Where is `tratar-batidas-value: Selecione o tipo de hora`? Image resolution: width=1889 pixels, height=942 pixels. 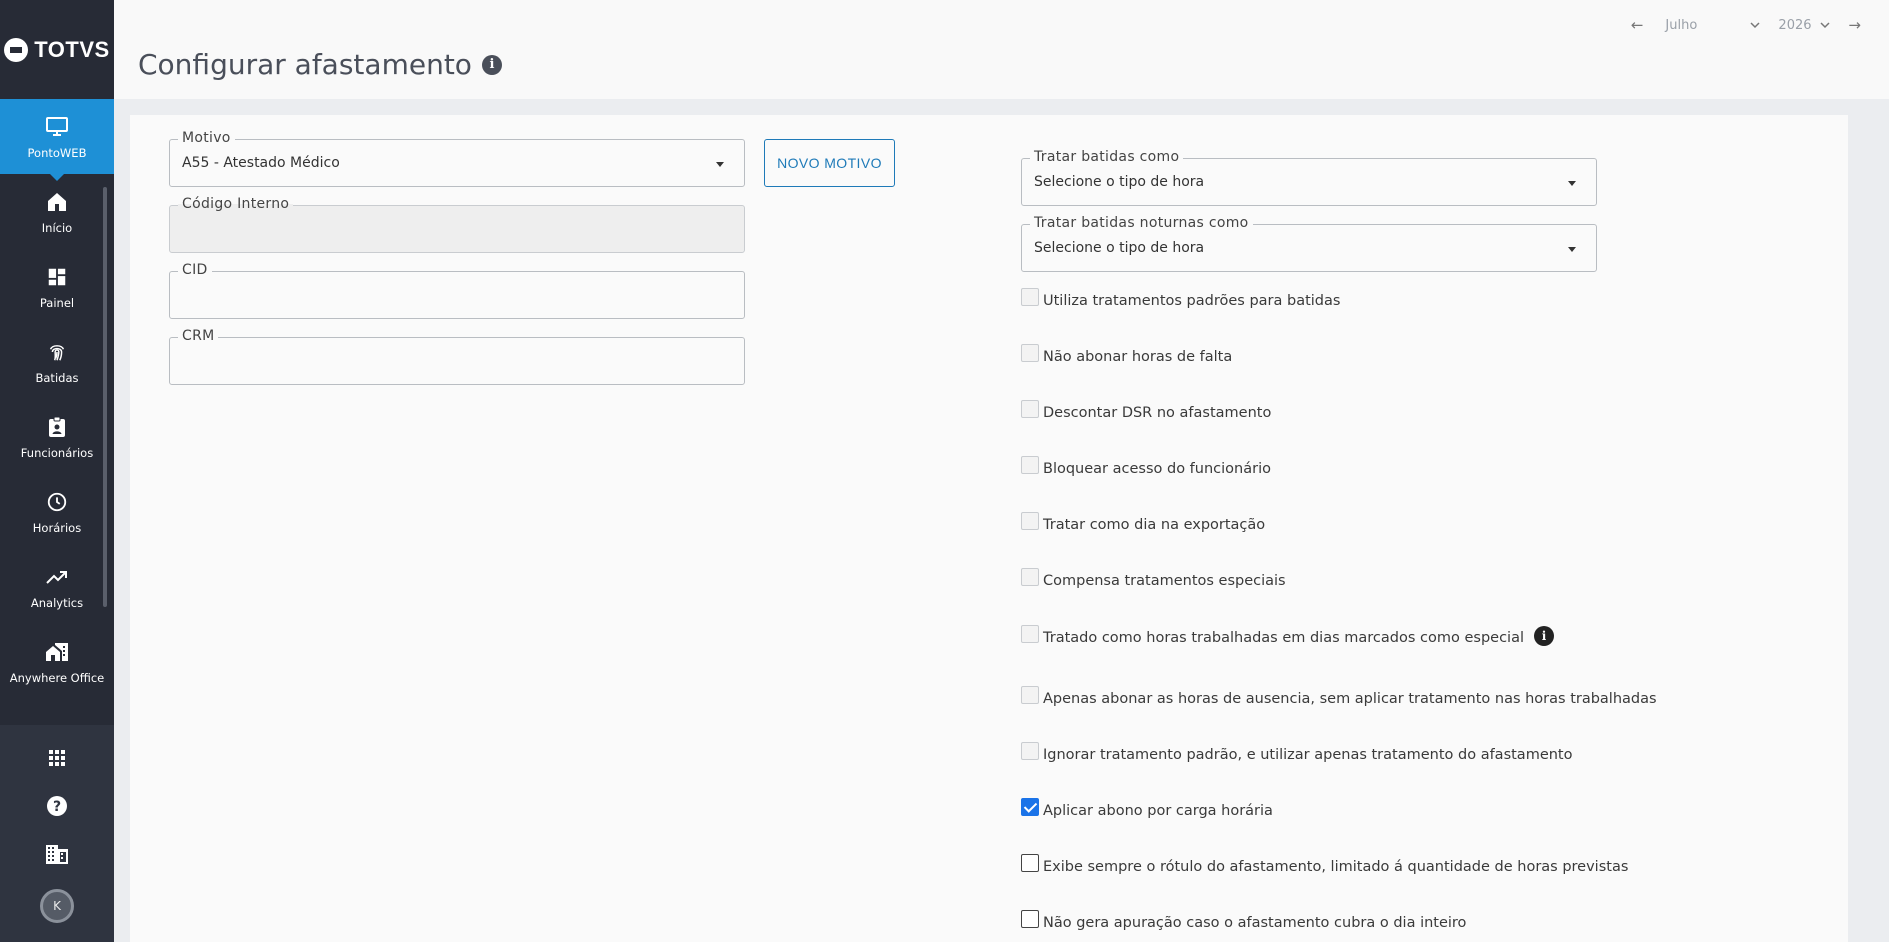
tratar-batidas-value: Selecione o tipo de hora is located at coordinates (1119, 182).